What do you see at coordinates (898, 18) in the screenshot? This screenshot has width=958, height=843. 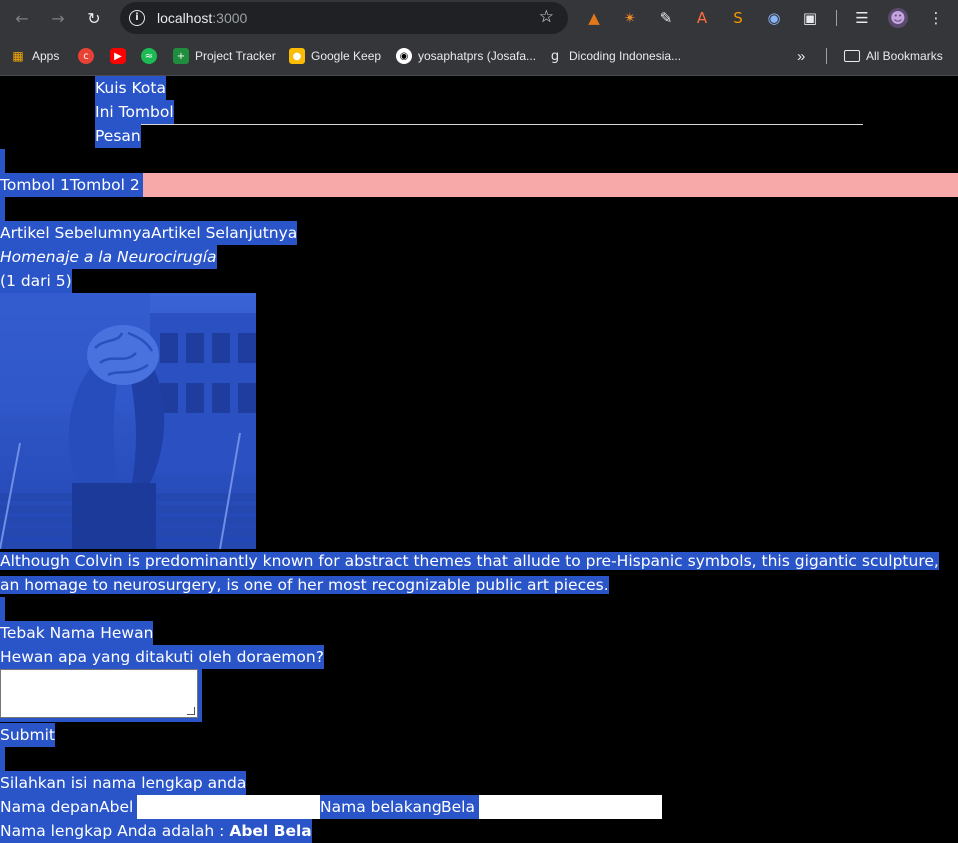 I see `profile-avatar-icon: ☻` at bounding box center [898, 18].